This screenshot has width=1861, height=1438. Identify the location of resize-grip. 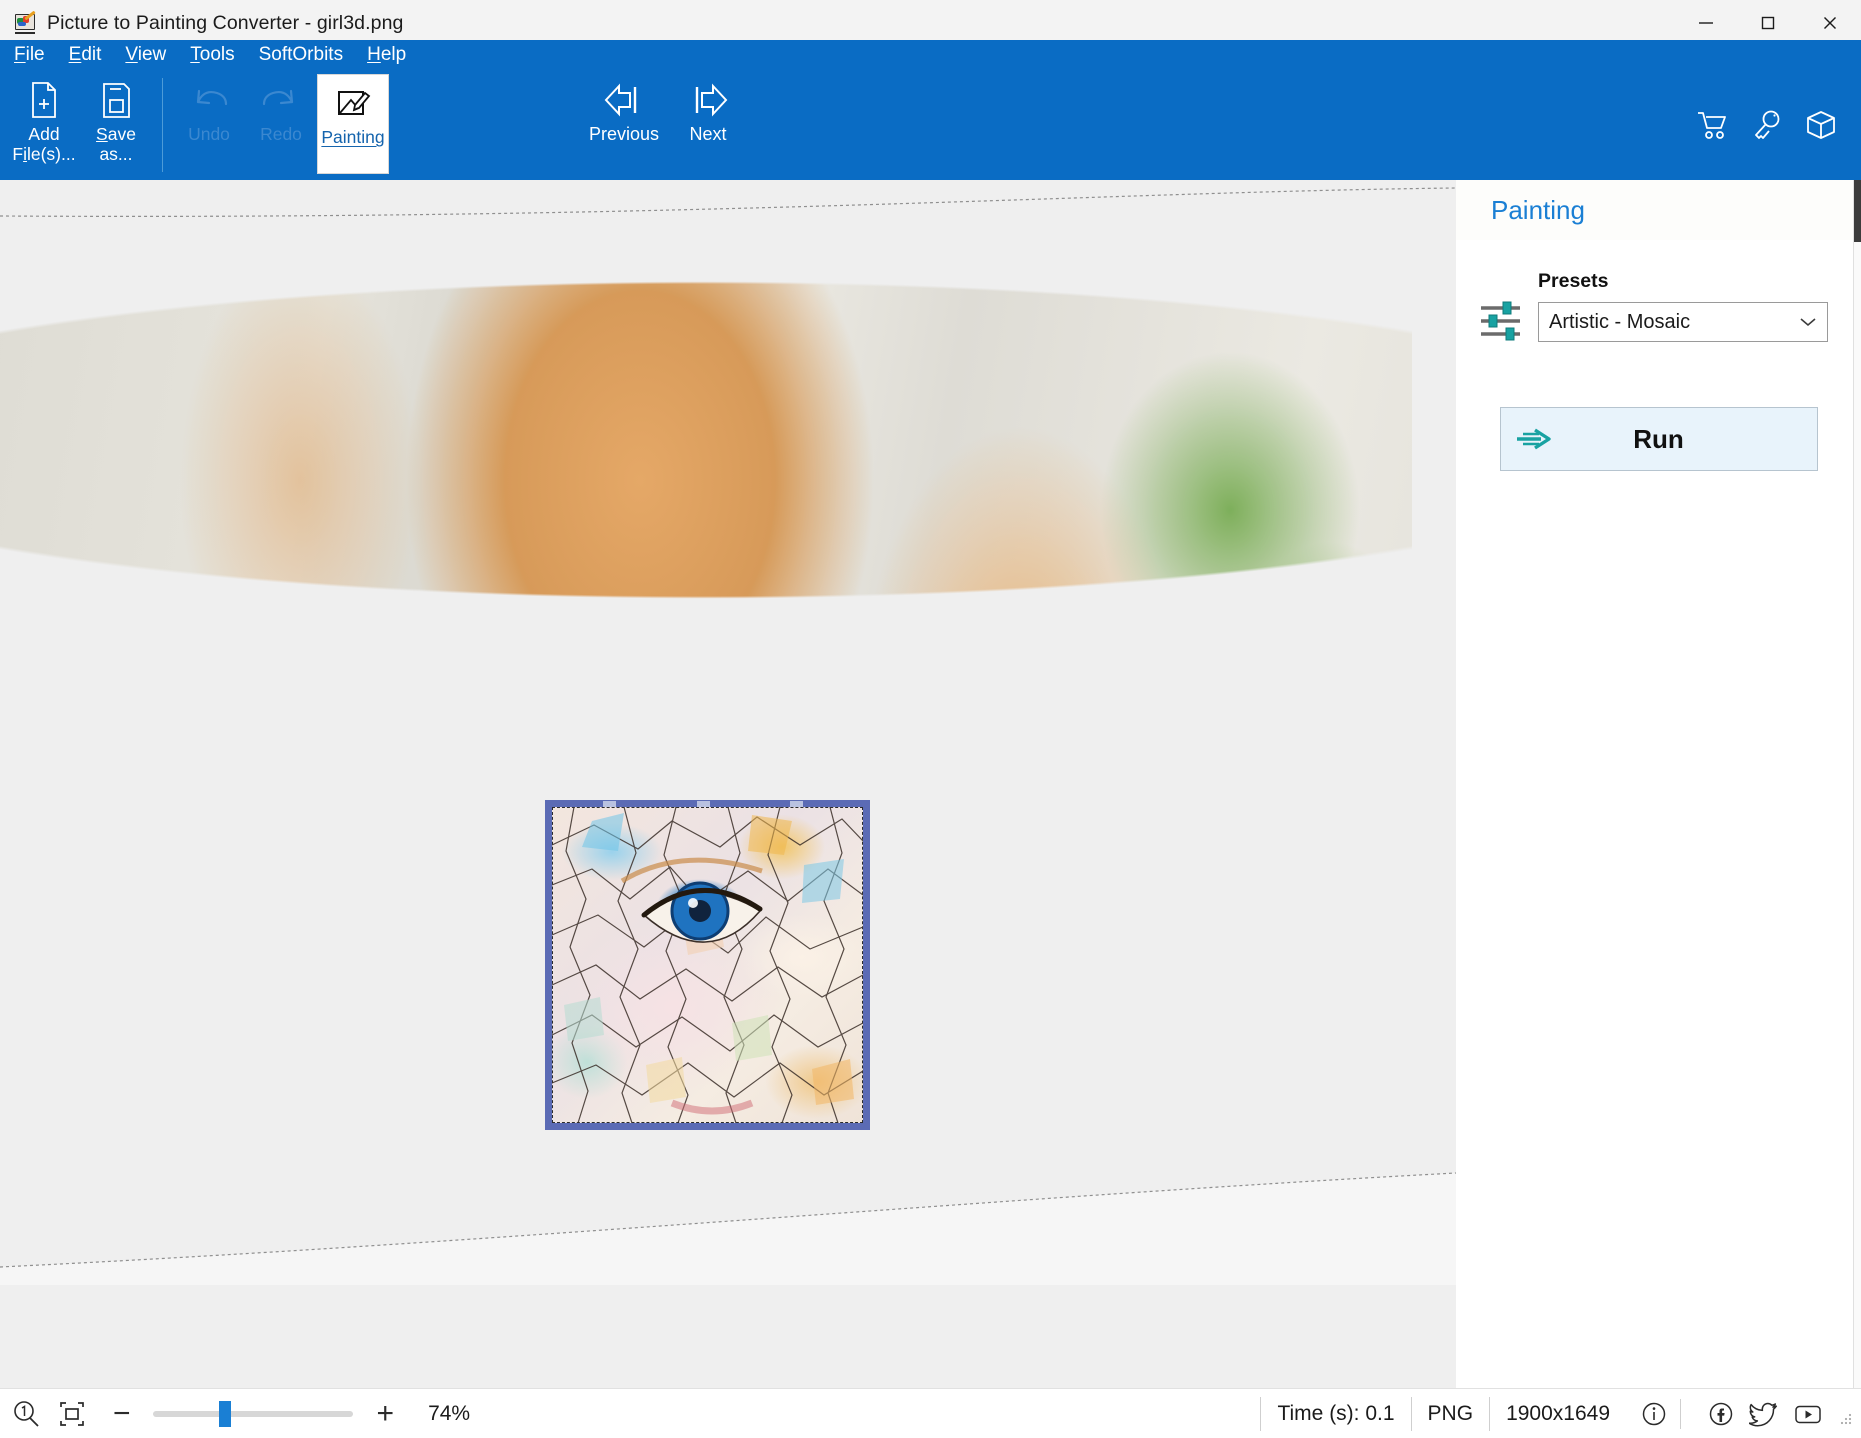
(1845, 1419).